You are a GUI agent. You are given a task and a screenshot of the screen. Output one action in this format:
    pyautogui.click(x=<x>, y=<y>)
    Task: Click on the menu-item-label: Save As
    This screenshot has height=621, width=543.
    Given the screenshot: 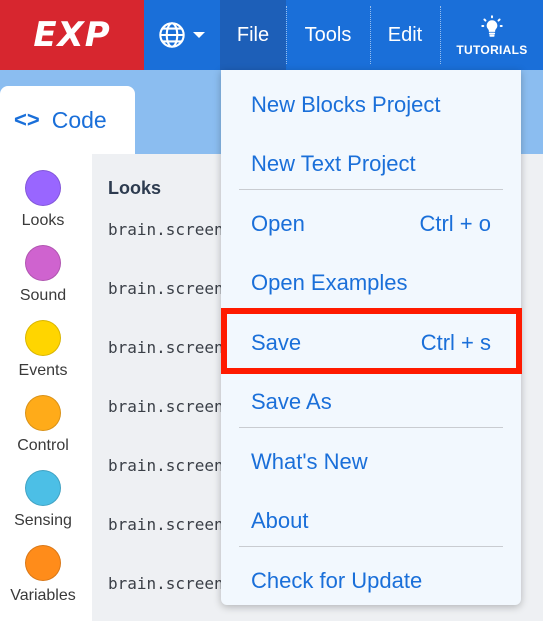 What is the action you would take?
    pyautogui.click(x=291, y=401)
    